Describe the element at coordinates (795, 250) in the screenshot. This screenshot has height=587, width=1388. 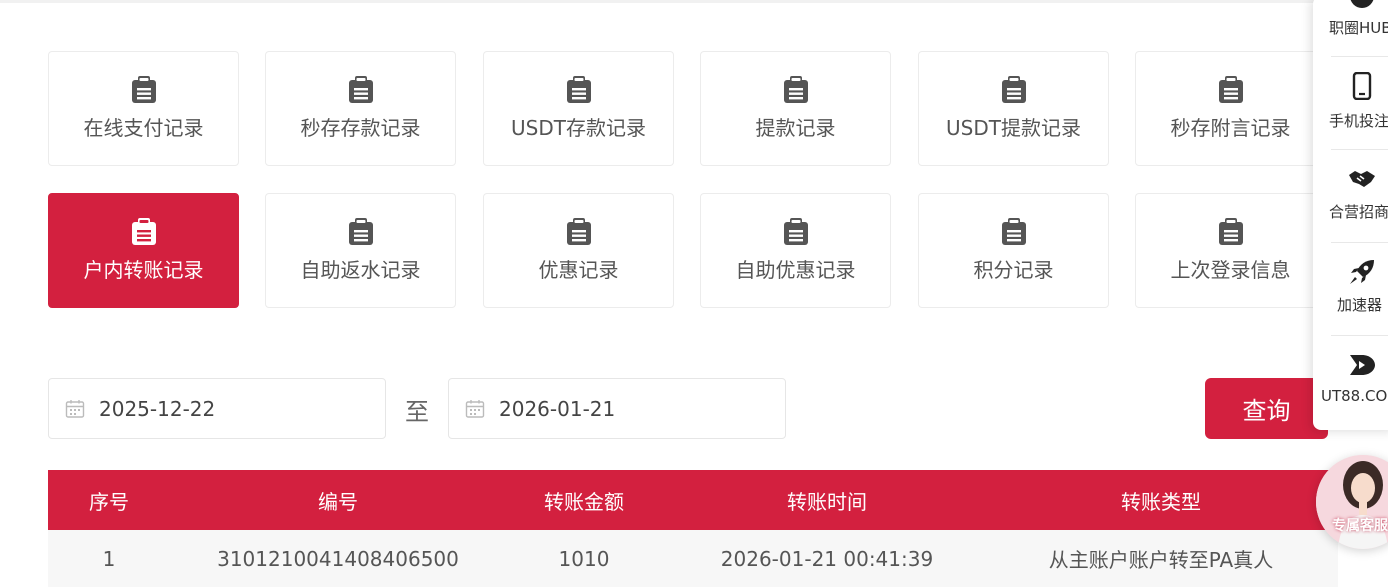
I see `tile-self-promotion-records: 自助优惠记录` at that location.